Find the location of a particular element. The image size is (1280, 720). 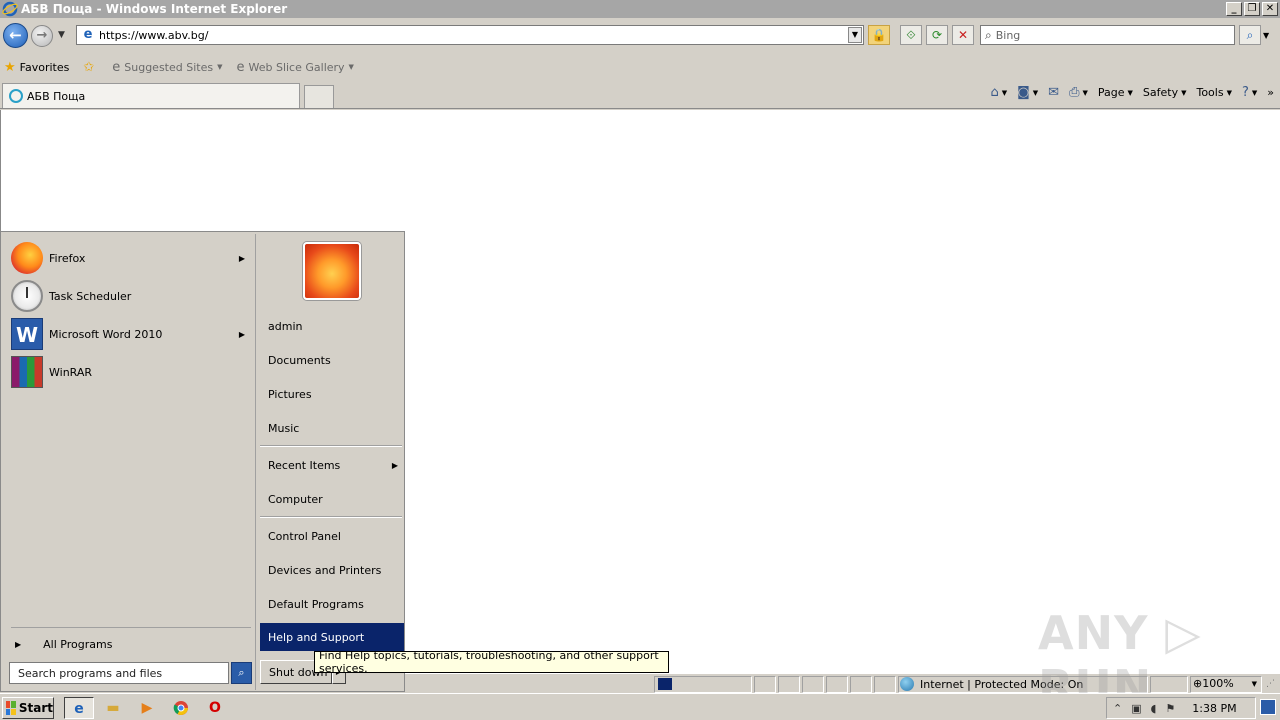

favorites-button: ★ Favorites is located at coordinates (36, 67).